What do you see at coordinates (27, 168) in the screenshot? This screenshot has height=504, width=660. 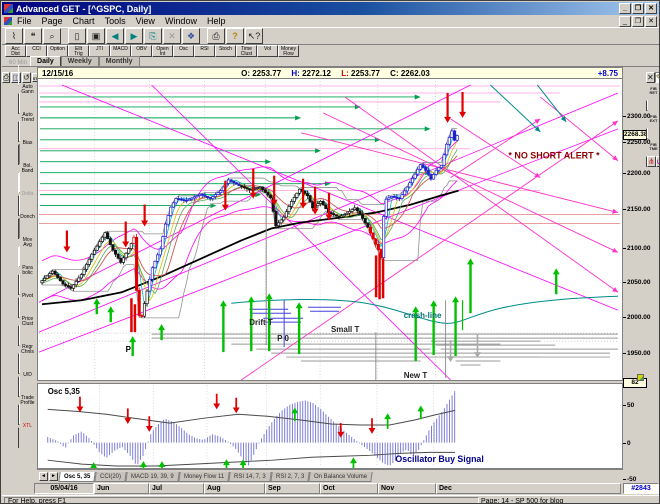 I see `study-bollinger-button: Bol. Band` at bounding box center [27, 168].